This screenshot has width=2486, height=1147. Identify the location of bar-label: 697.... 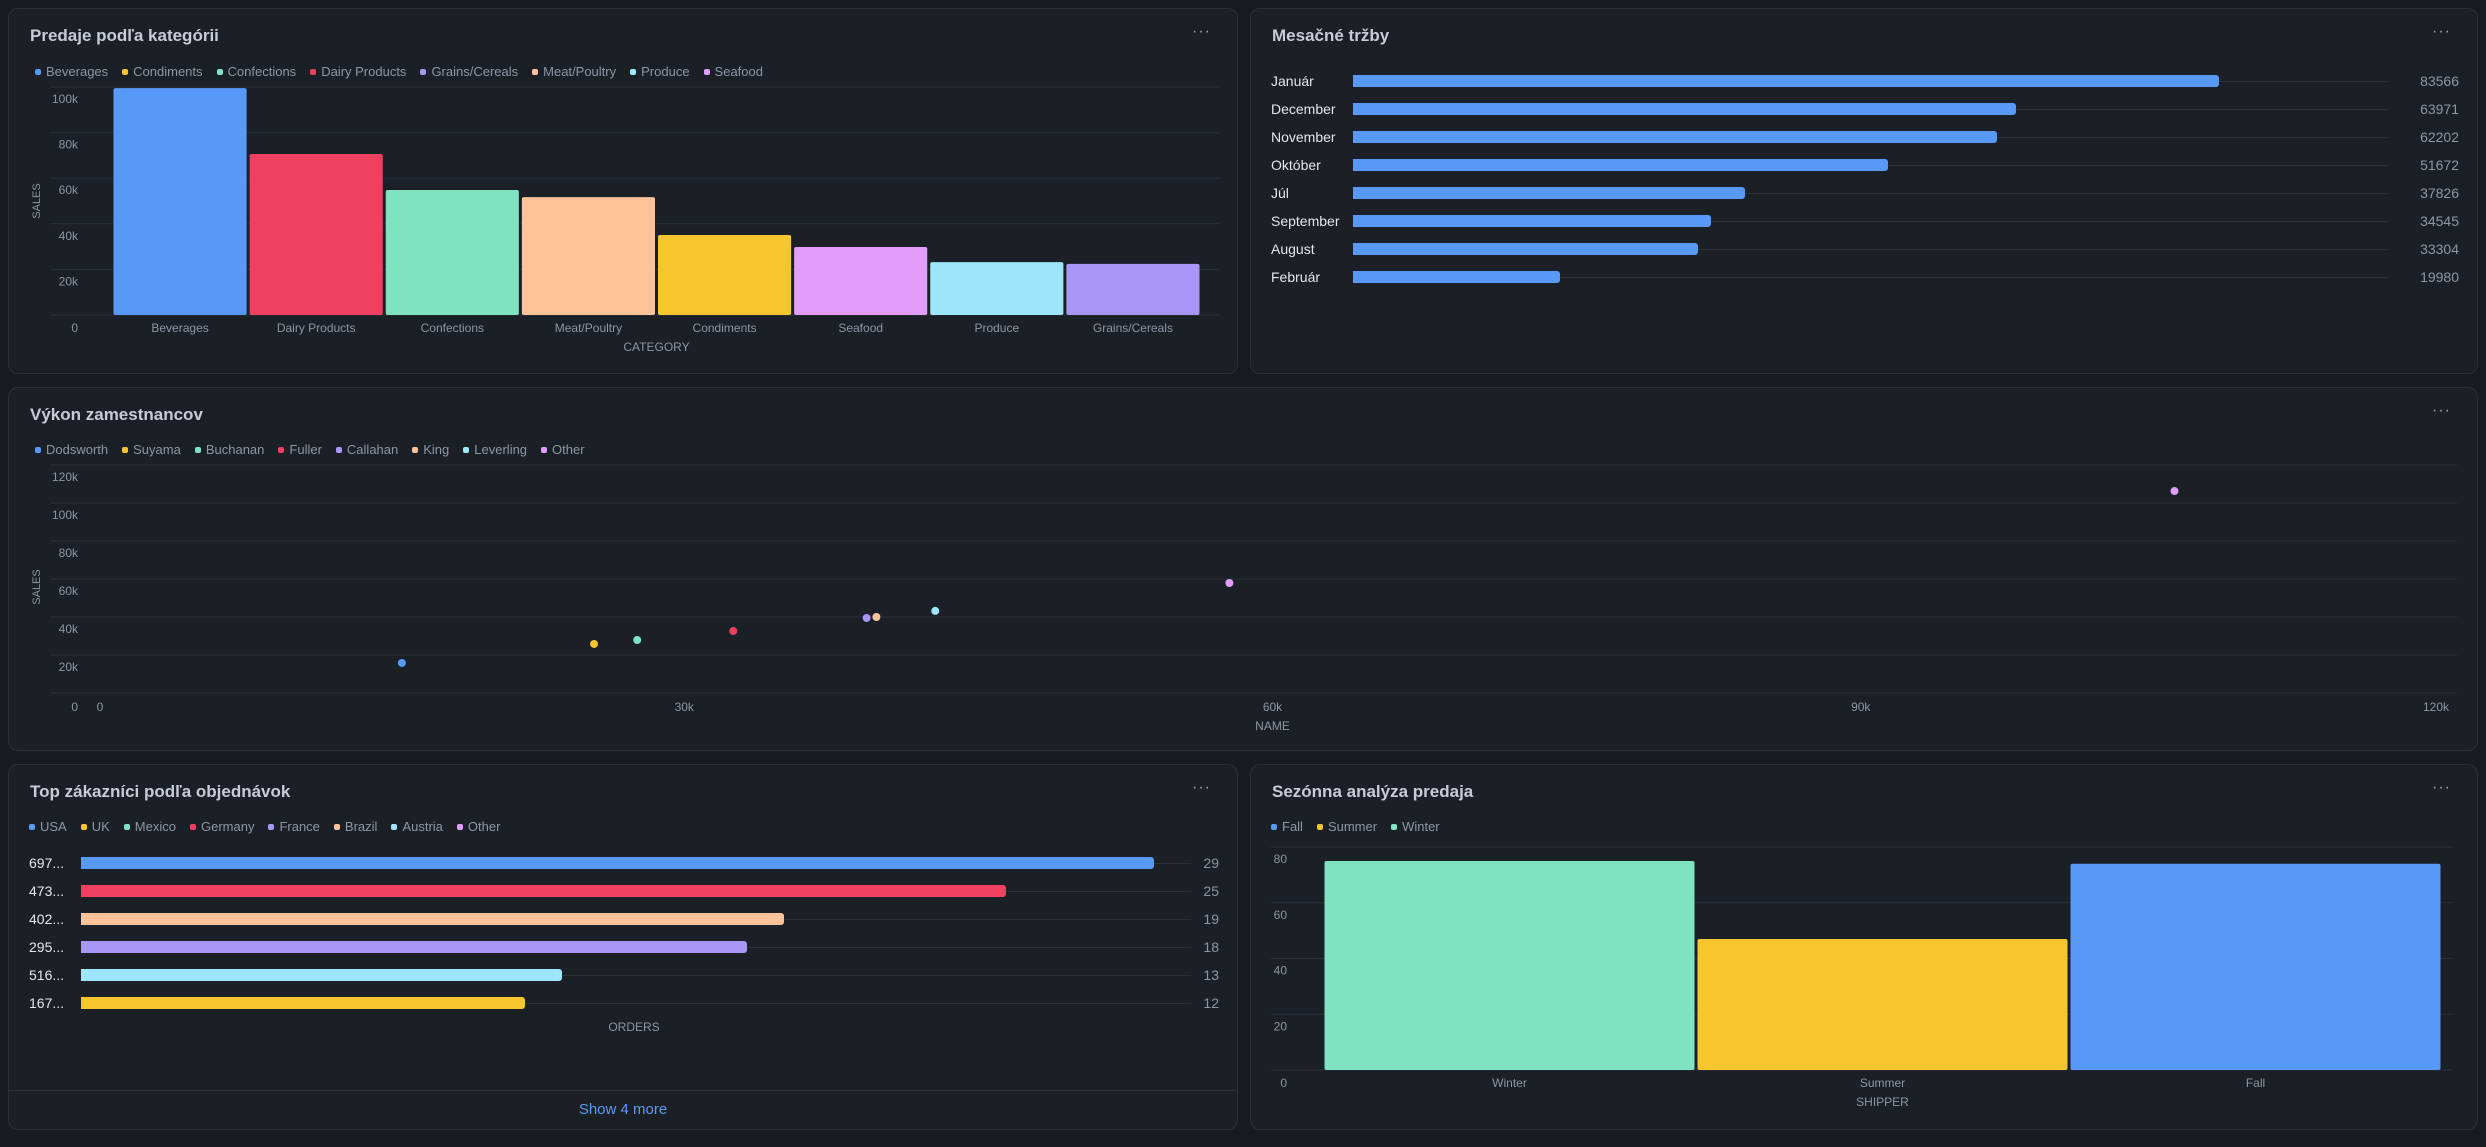
(47, 863).